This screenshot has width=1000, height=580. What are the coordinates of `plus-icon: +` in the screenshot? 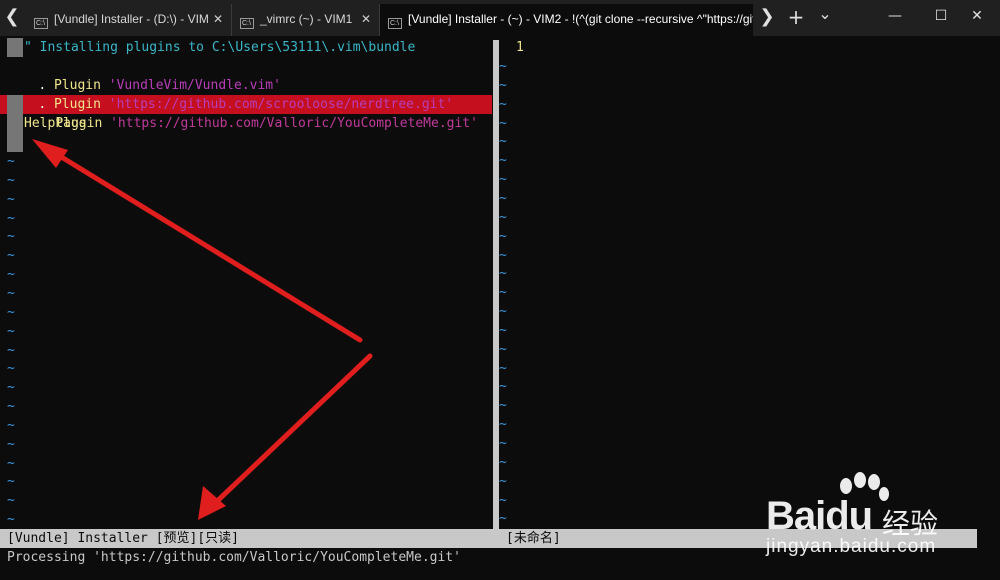 It's located at (796, 17).